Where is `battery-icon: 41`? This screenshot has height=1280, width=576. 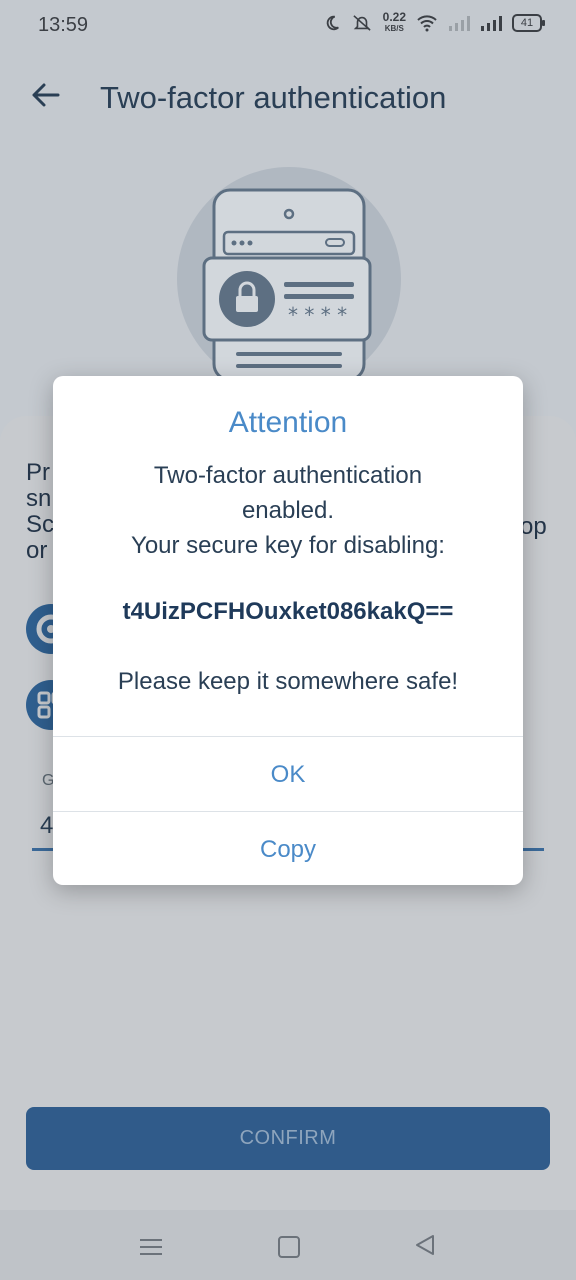
battery-icon: 41 is located at coordinates (528, 23).